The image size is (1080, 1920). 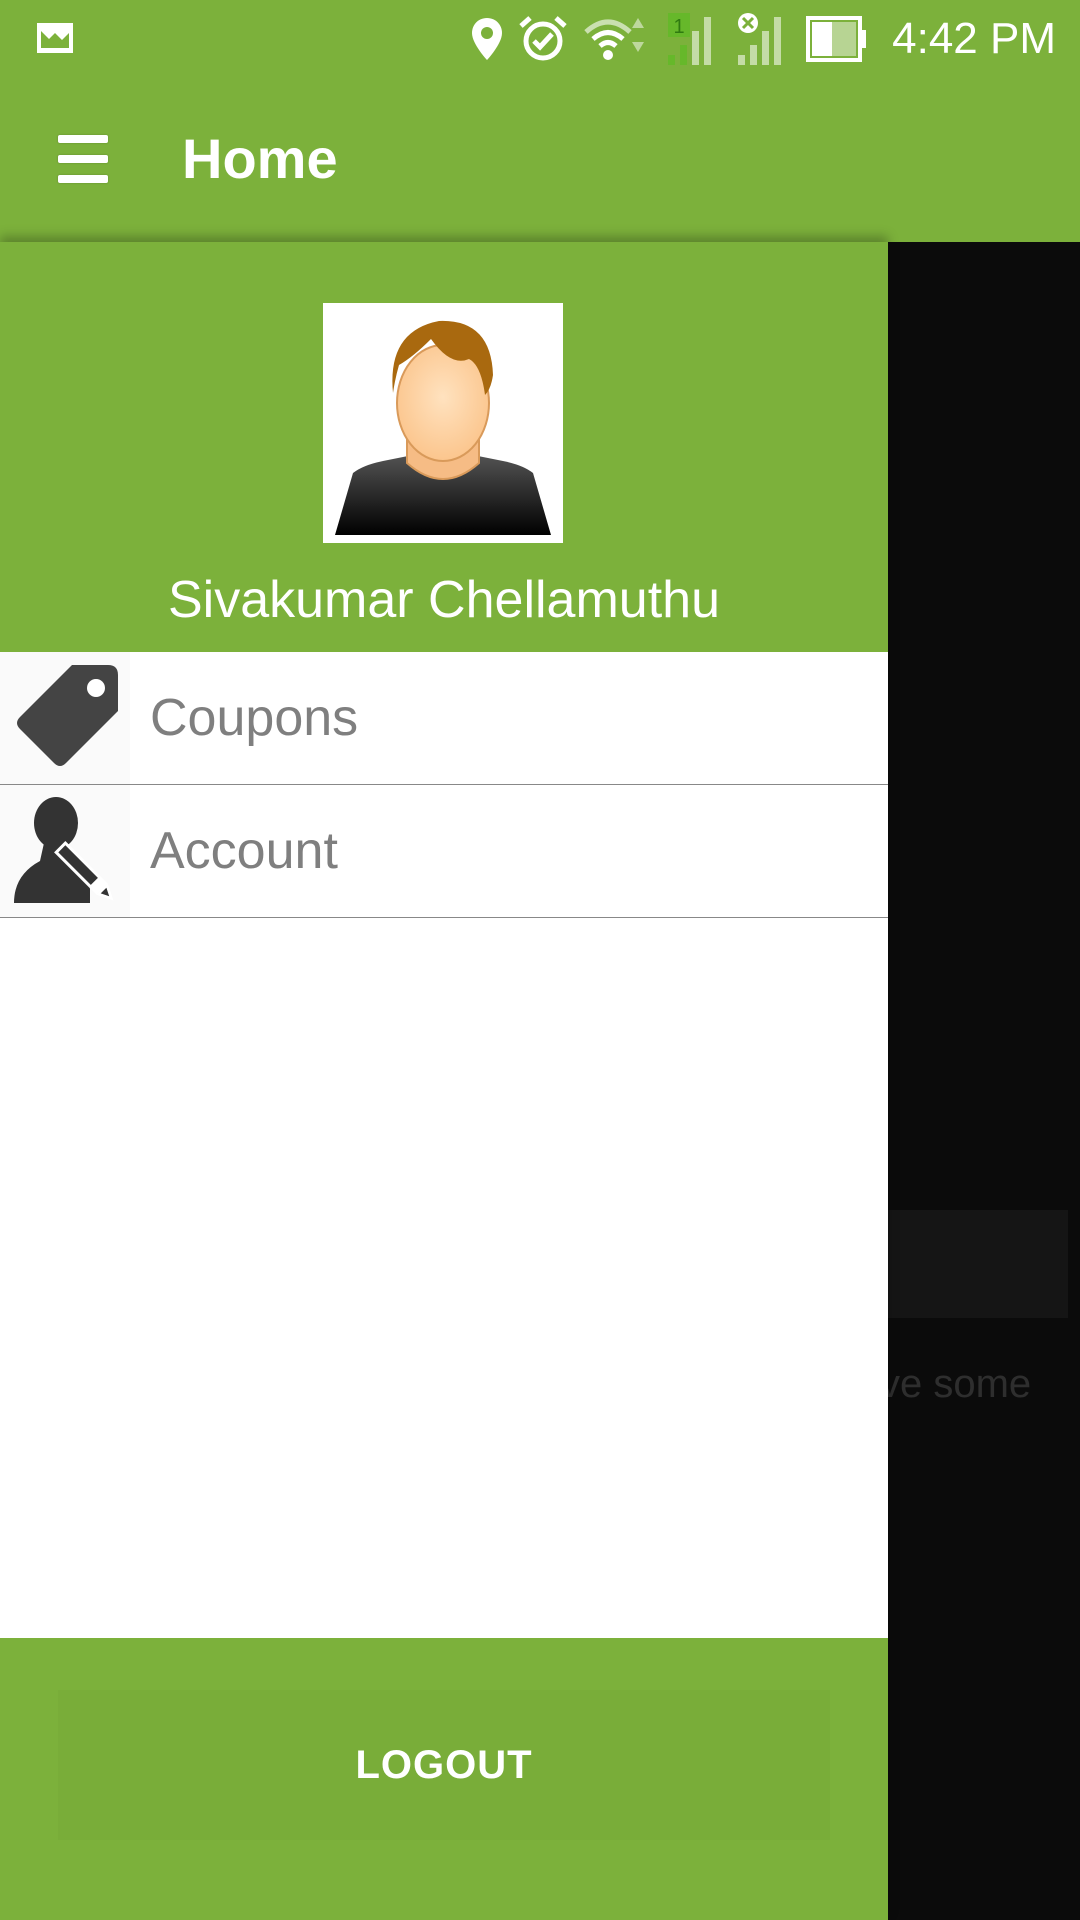 What do you see at coordinates (540, 160) in the screenshot?
I see `app-toolbar: Home` at bounding box center [540, 160].